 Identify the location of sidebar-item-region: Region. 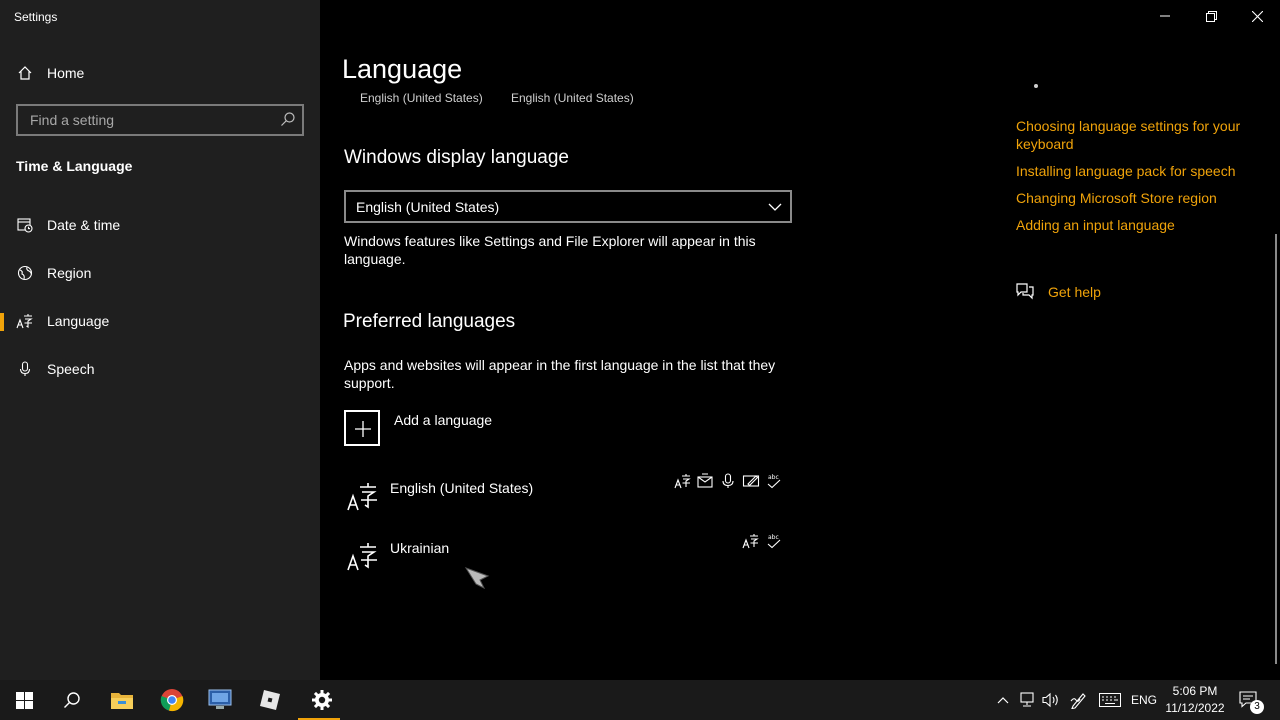
(160, 273).